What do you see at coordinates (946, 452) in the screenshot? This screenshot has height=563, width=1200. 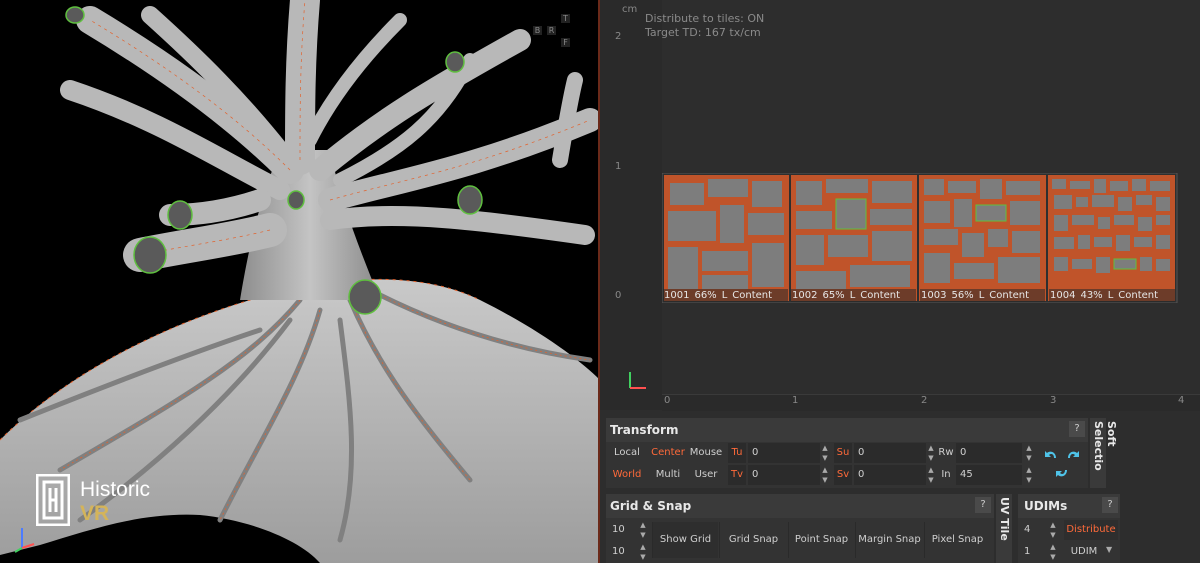 I see `rw-label: Rw` at bounding box center [946, 452].